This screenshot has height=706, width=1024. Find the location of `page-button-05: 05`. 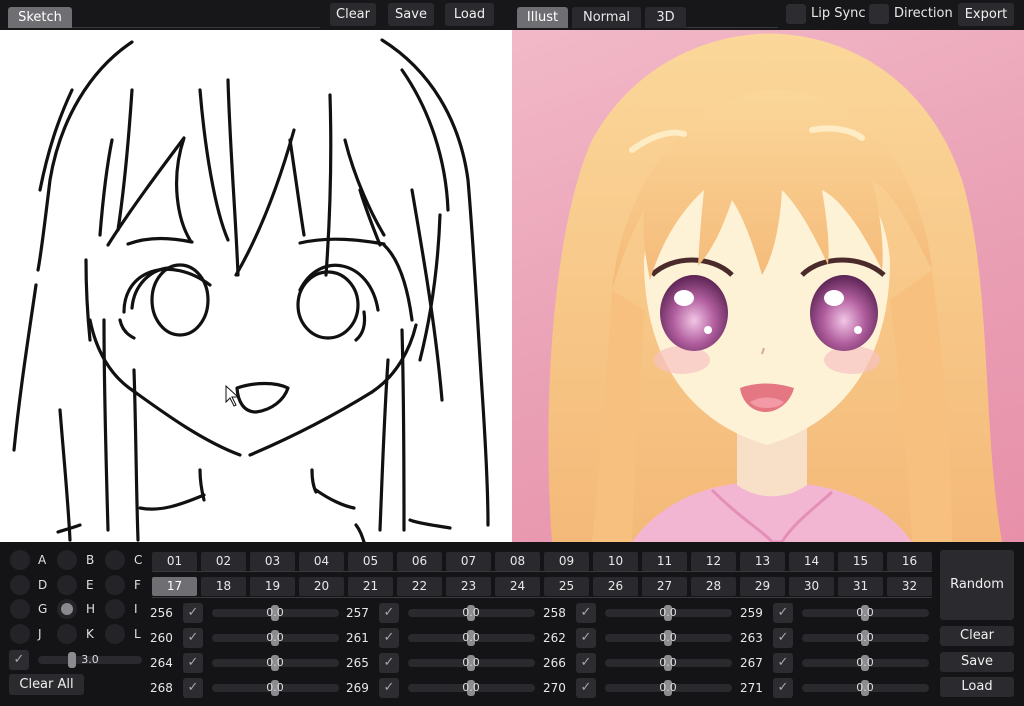

page-button-05: 05 is located at coordinates (370, 561).